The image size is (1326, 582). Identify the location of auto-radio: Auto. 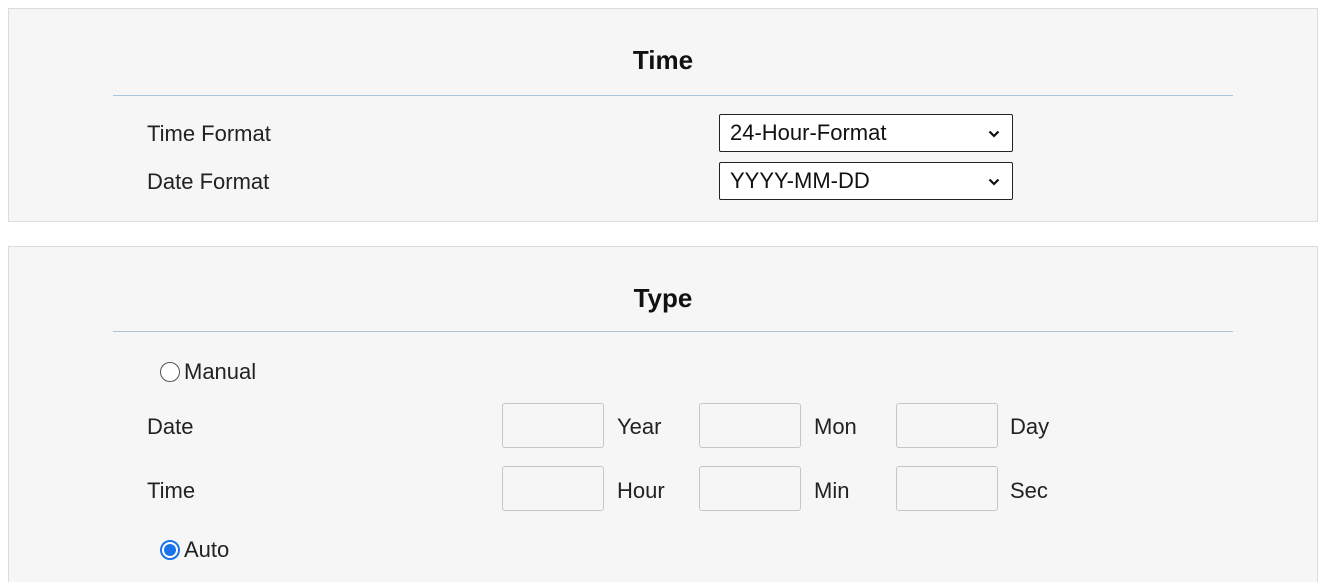
(194, 550).